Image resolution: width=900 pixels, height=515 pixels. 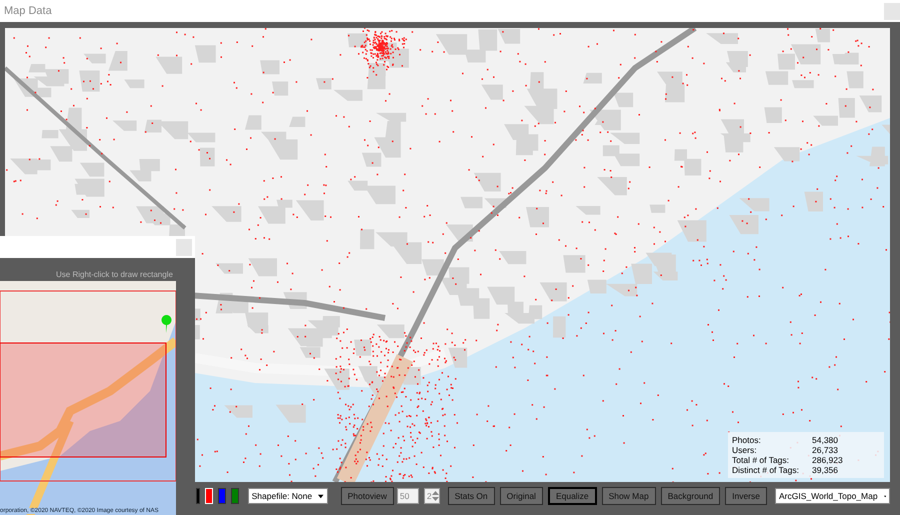 I want to click on toolbar-button: Show Map, so click(x=629, y=496).